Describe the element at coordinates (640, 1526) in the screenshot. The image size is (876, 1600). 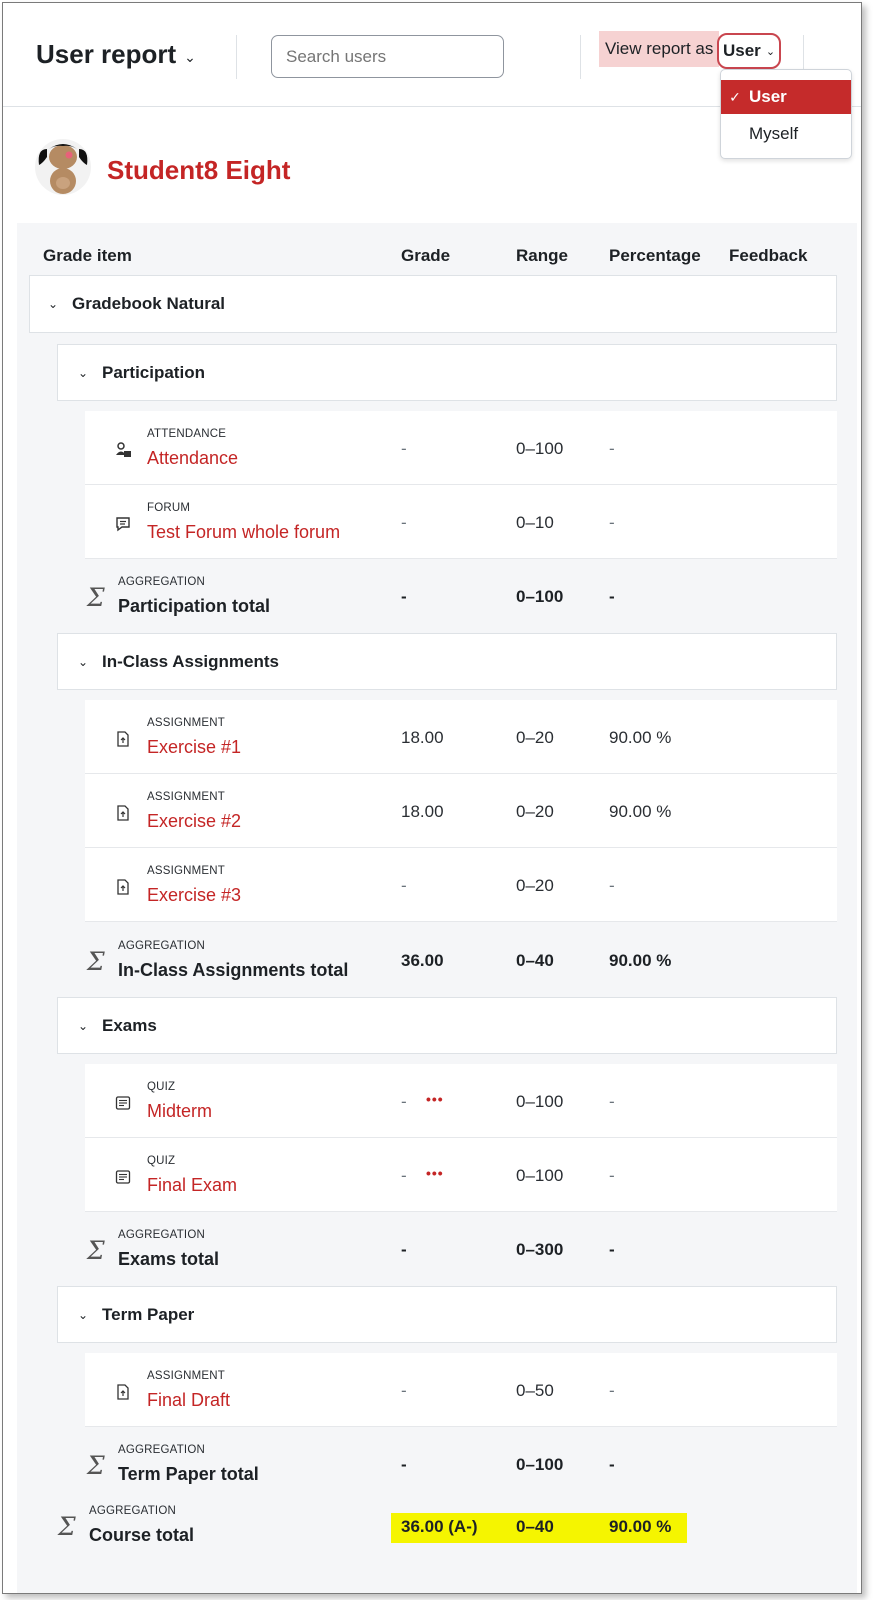
I see `course-total-percentage: 90.00 %` at that location.